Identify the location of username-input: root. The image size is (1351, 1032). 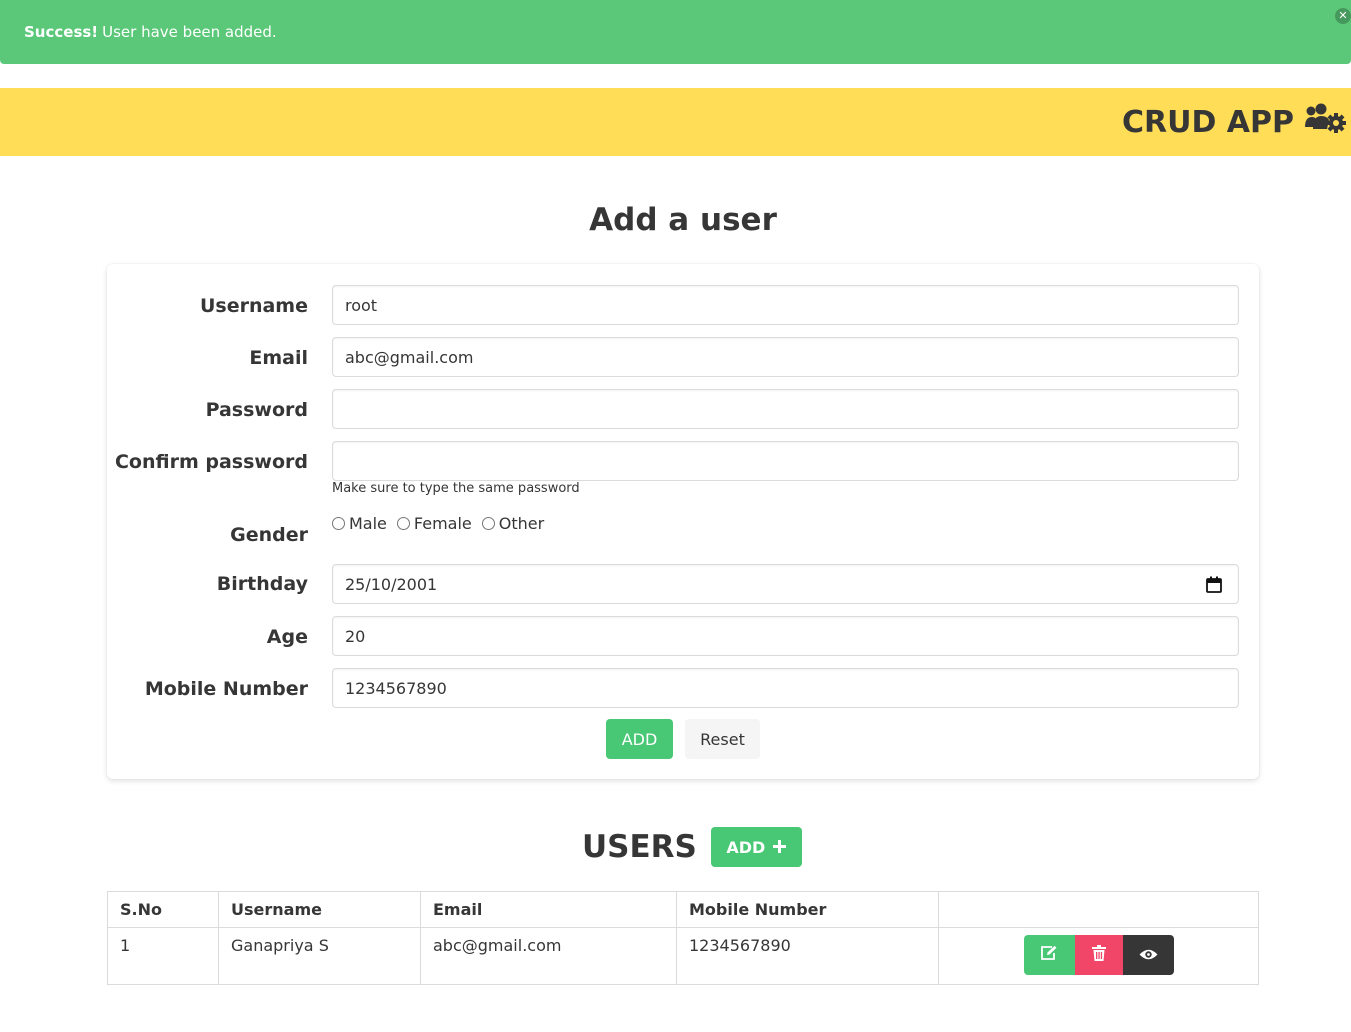
(785, 305).